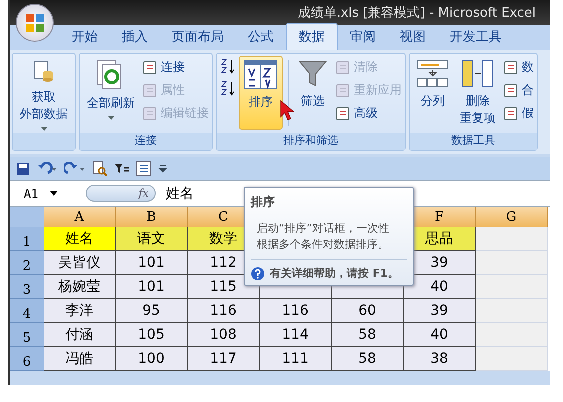 The width and height of the screenshot is (563, 402). Describe the element at coordinates (27, 287) in the screenshot. I see `row-header: 3` at that location.